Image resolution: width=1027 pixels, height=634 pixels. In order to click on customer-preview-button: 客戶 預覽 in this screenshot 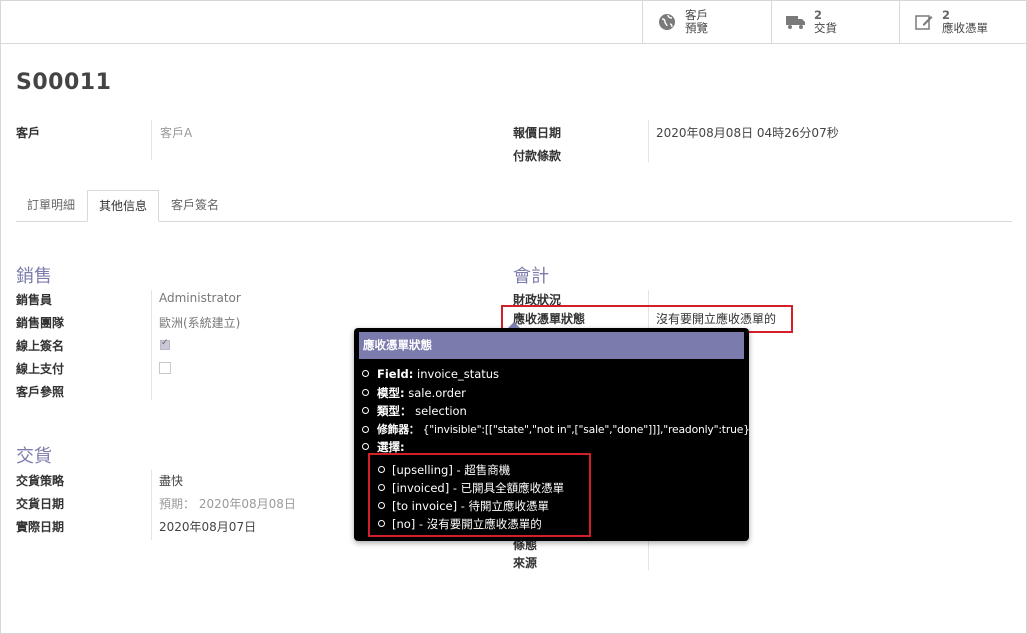, I will do `click(706, 22)`.